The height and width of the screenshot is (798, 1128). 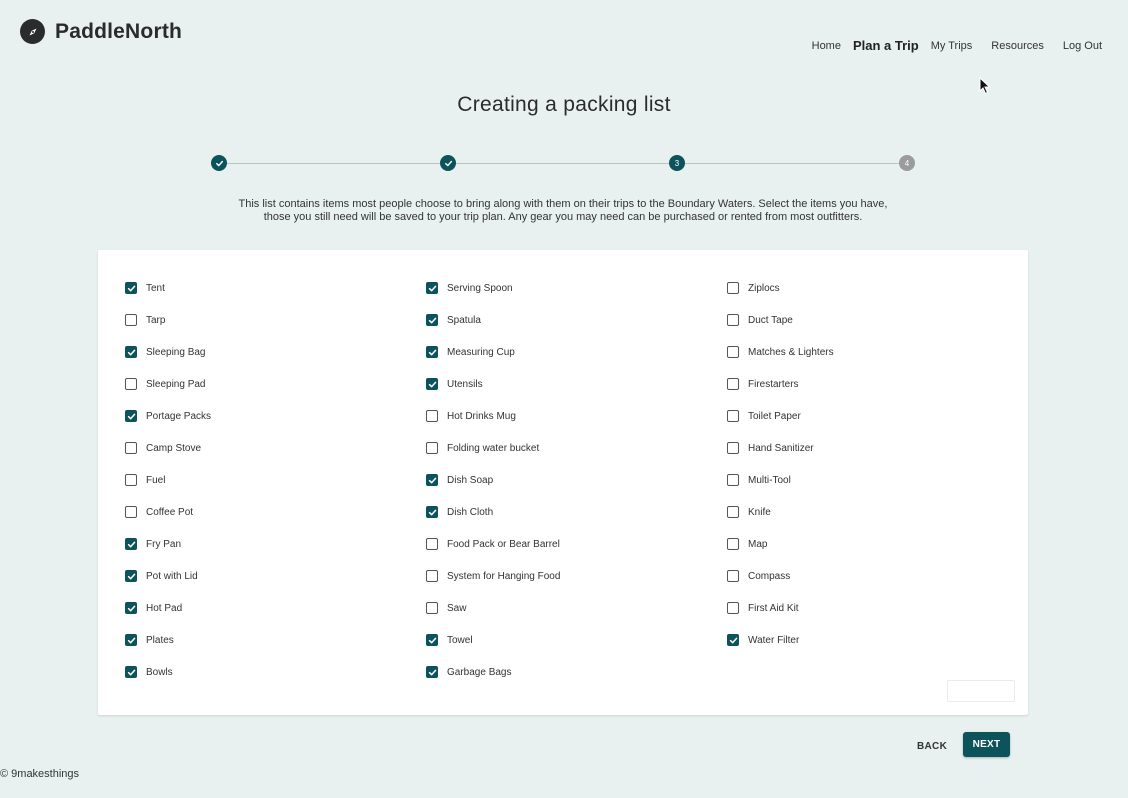 What do you see at coordinates (168, 288) in the screenshot?
I see `packing-item: Tent` at bounding box center [168, 288].